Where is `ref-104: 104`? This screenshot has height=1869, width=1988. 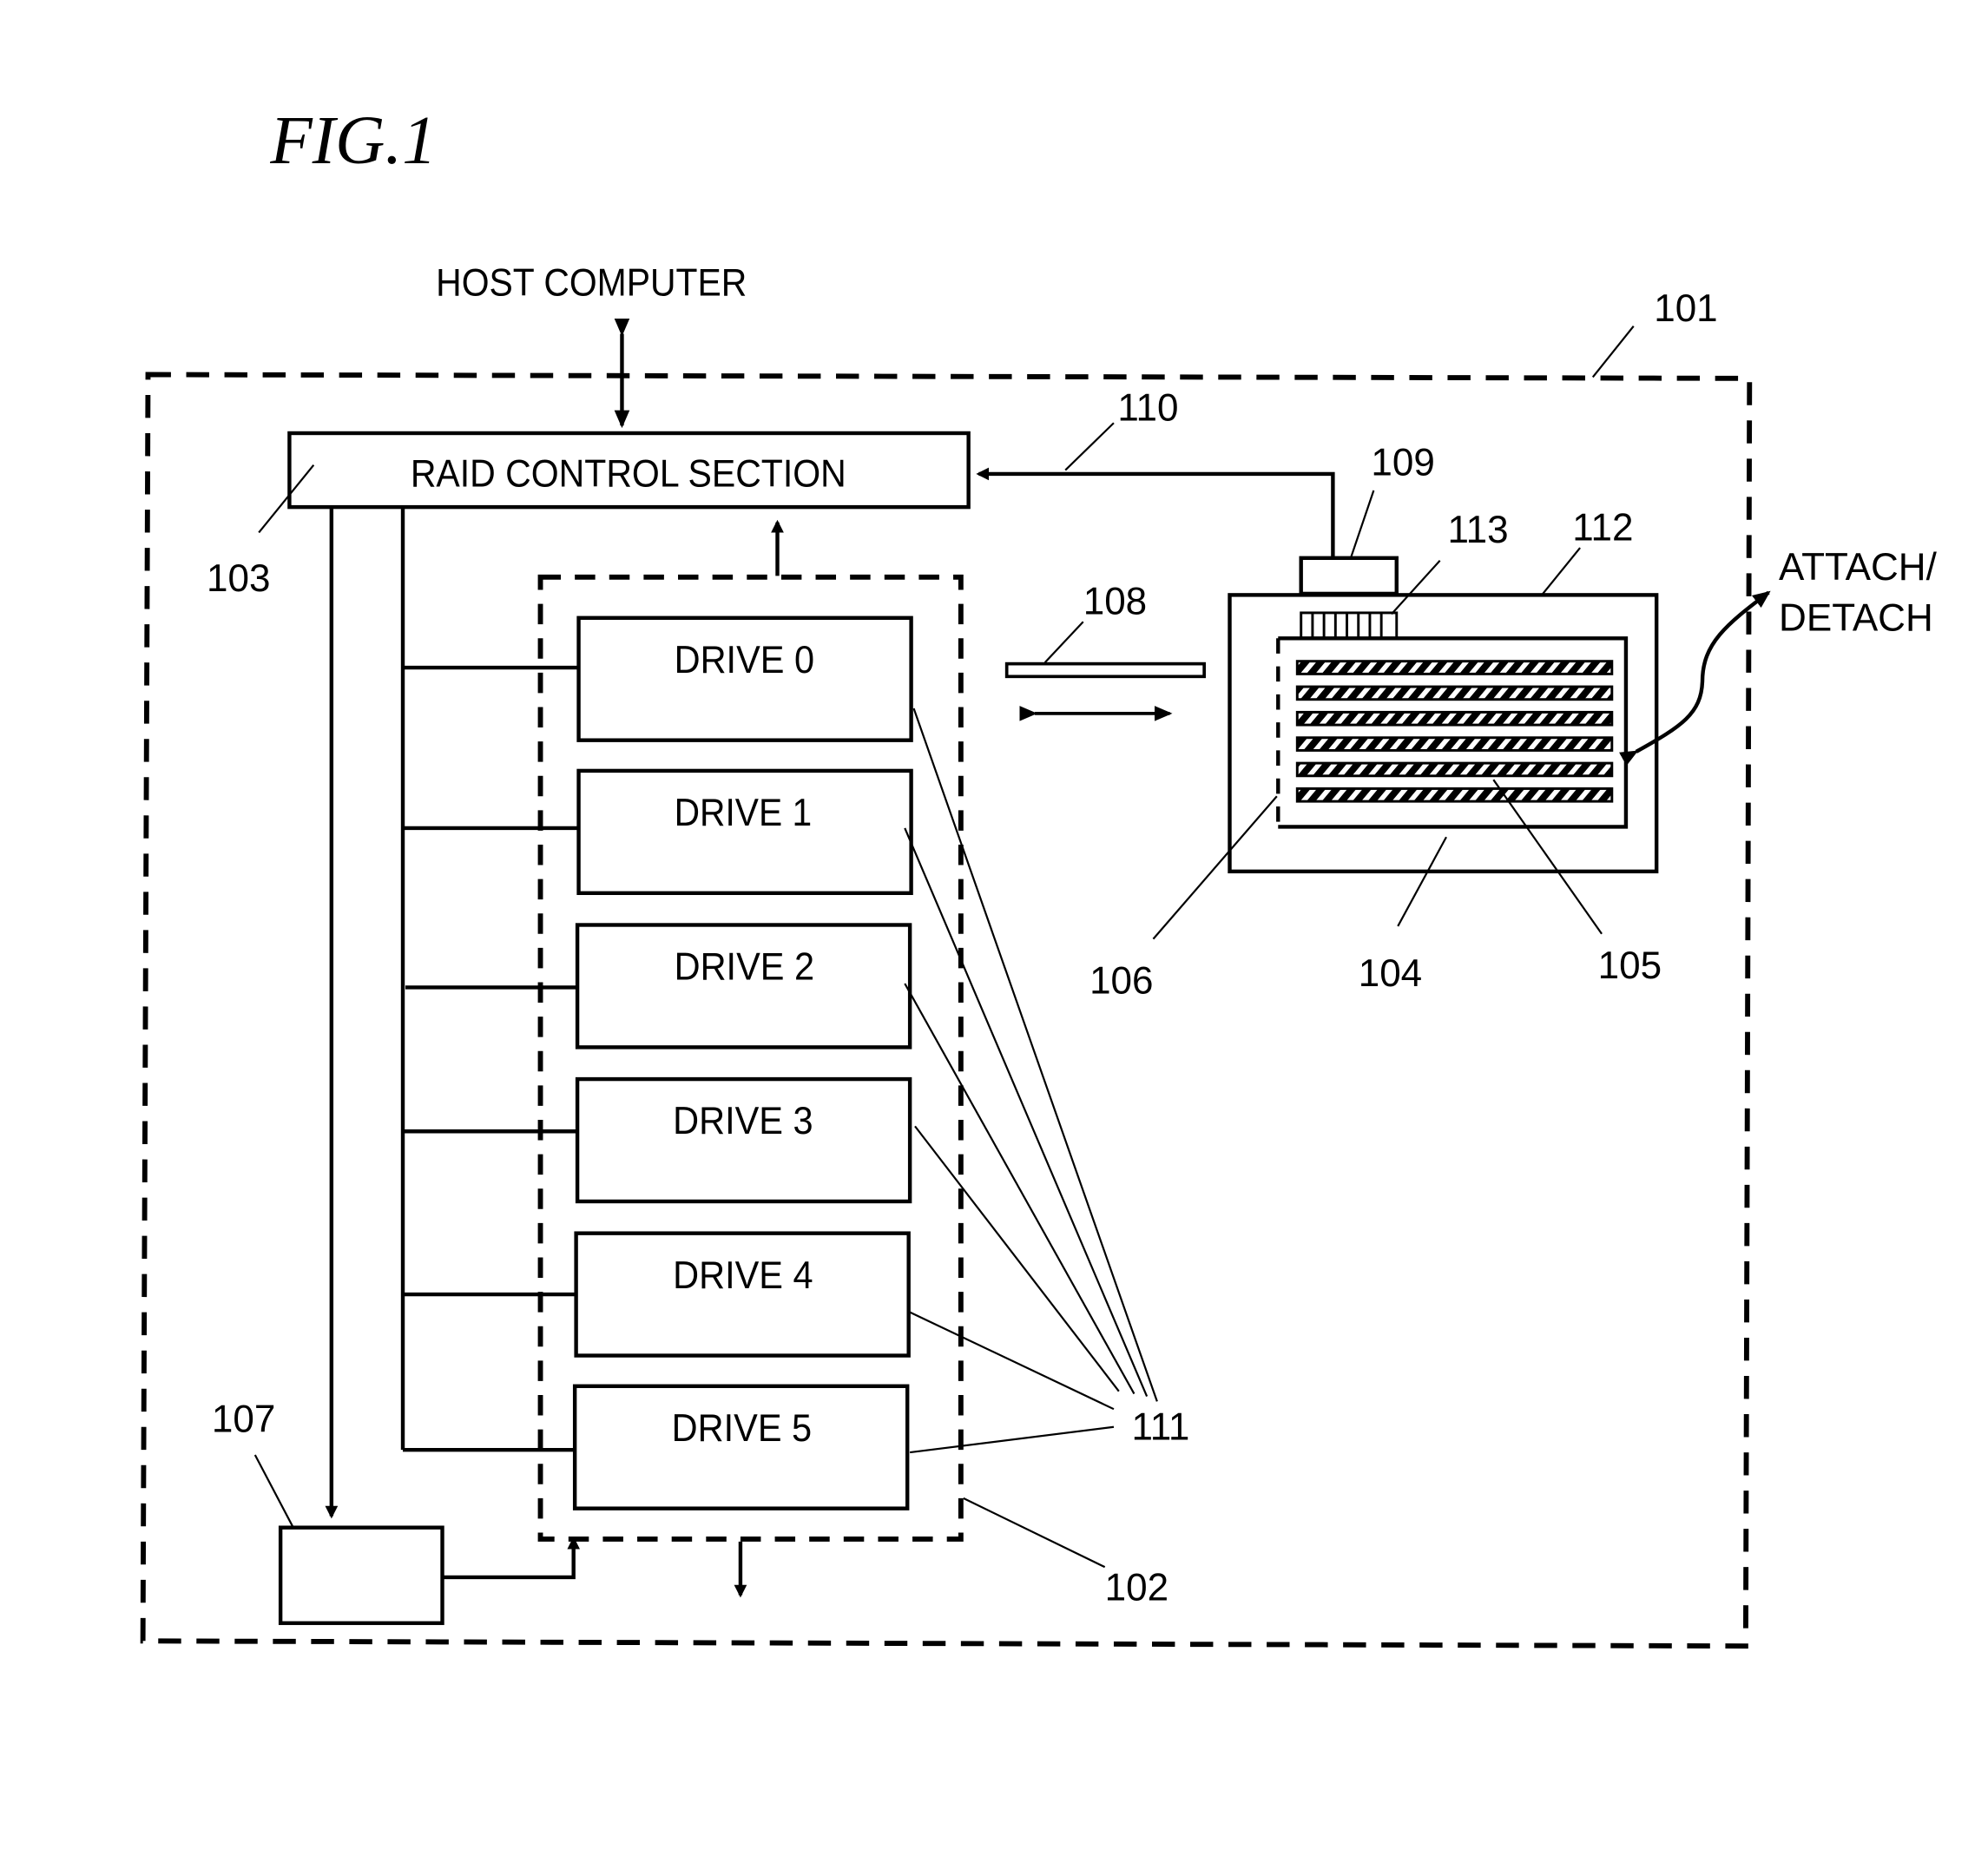 ref-104: 104 is located at coordinates (1390, 973).